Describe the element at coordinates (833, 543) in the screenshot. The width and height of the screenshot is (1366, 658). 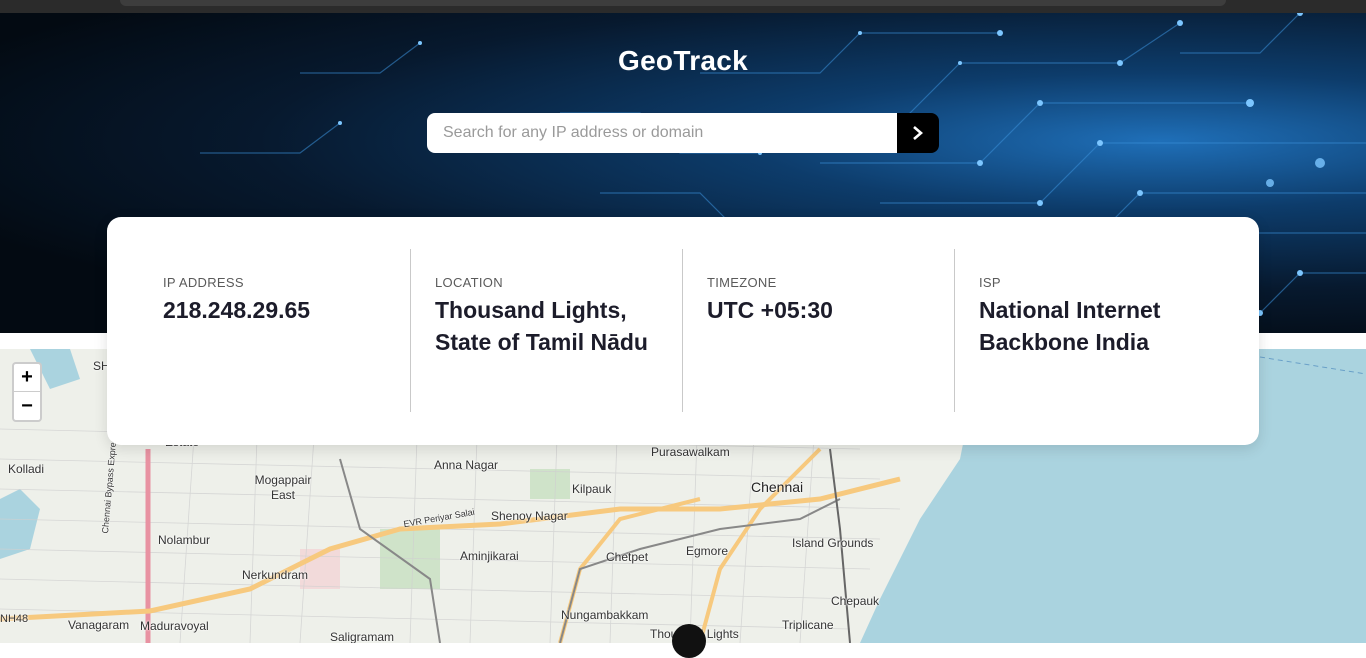
I see `map-label: Island Grounds` at that location.